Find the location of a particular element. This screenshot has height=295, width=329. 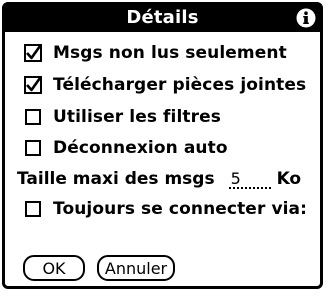

max-size-row: Taille maxi des msgs Ko is located at coordinates (159, 179).